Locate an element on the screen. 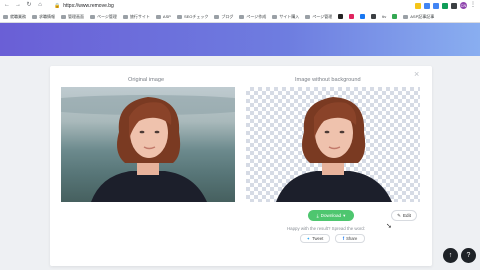 The height and width of the screenshot is (270, 480). download-button: ⤓ Download ▾ is located at coordinates (331, 215).